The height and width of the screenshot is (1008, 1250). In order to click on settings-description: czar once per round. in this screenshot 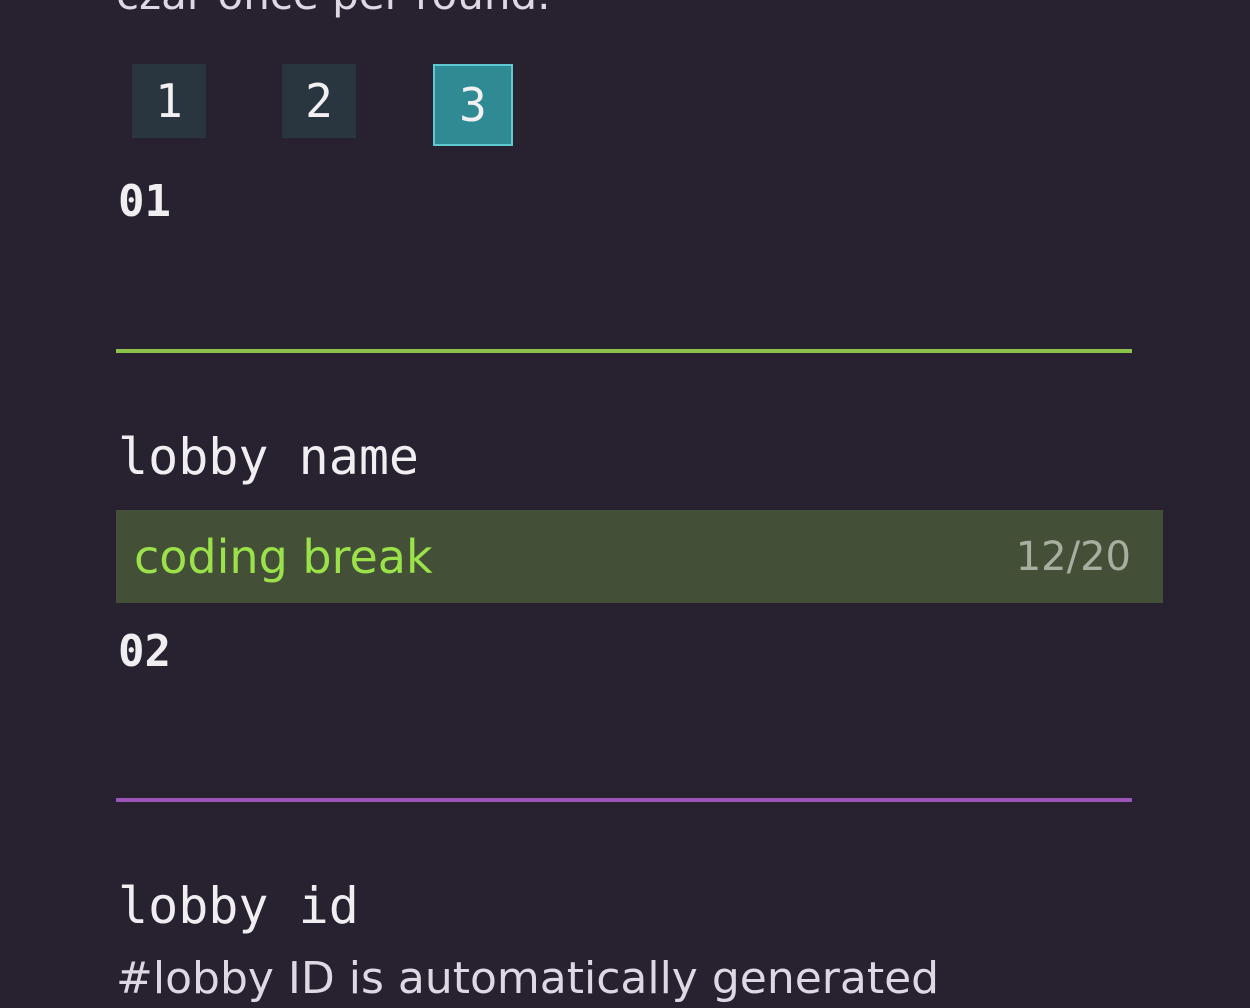, I will do `click(333, 12)`.